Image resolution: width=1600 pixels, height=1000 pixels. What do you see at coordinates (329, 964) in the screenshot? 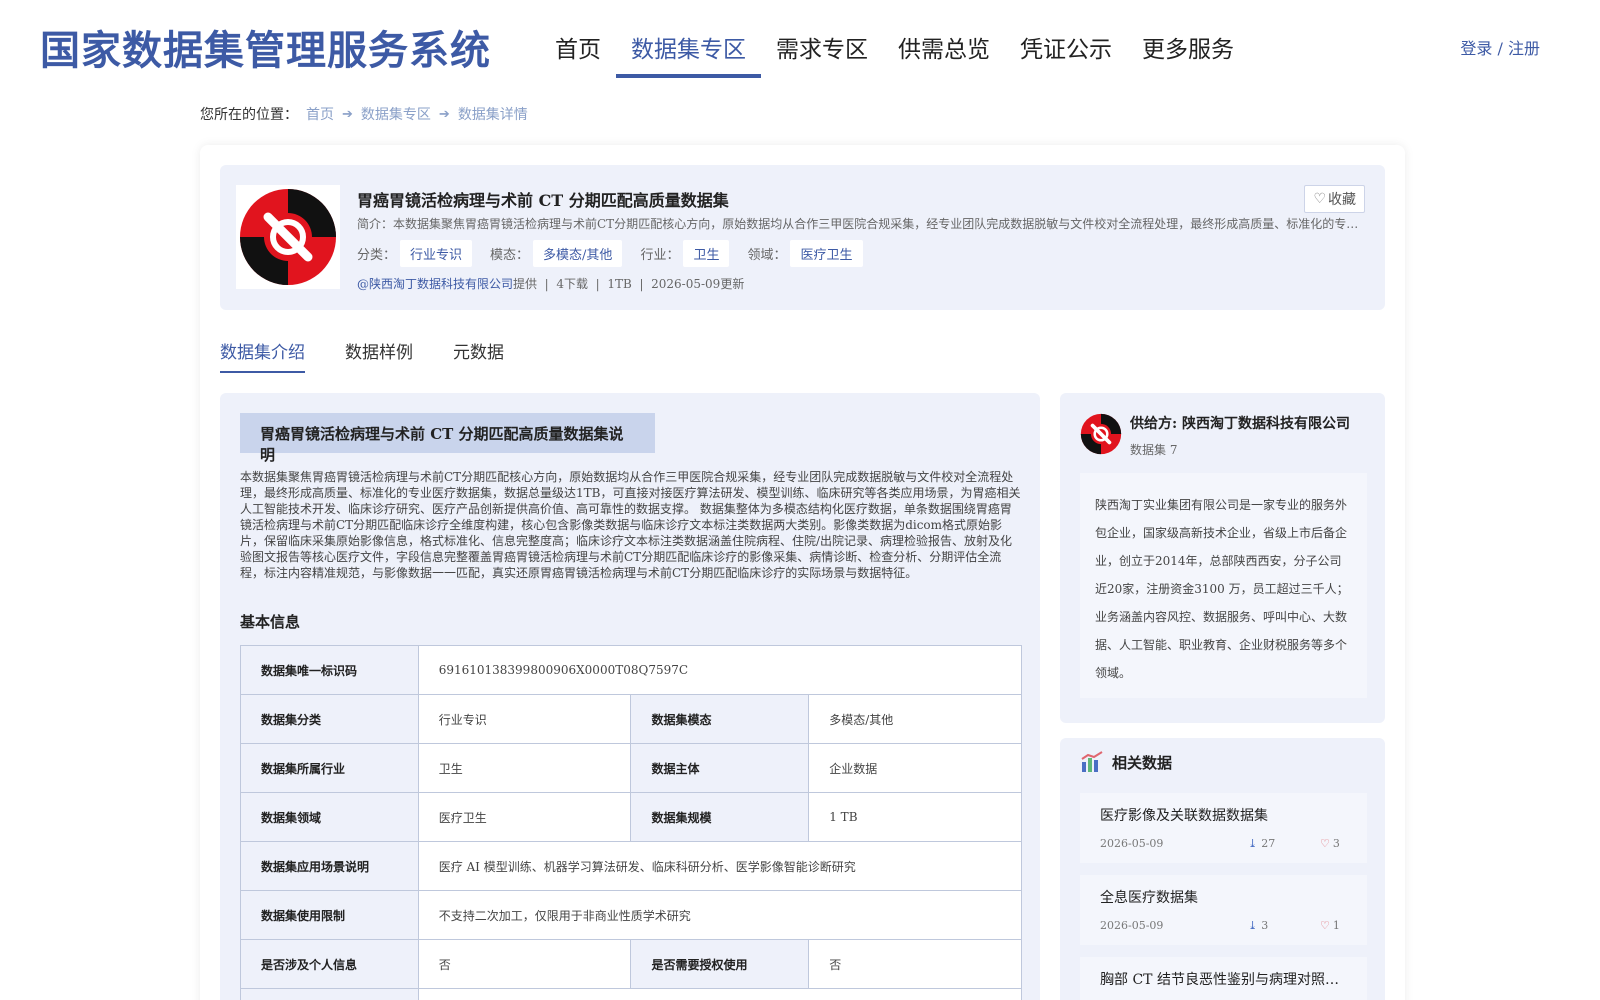
I see `table-key: 是否涉及个人信息` at bounding box center [329, 964].